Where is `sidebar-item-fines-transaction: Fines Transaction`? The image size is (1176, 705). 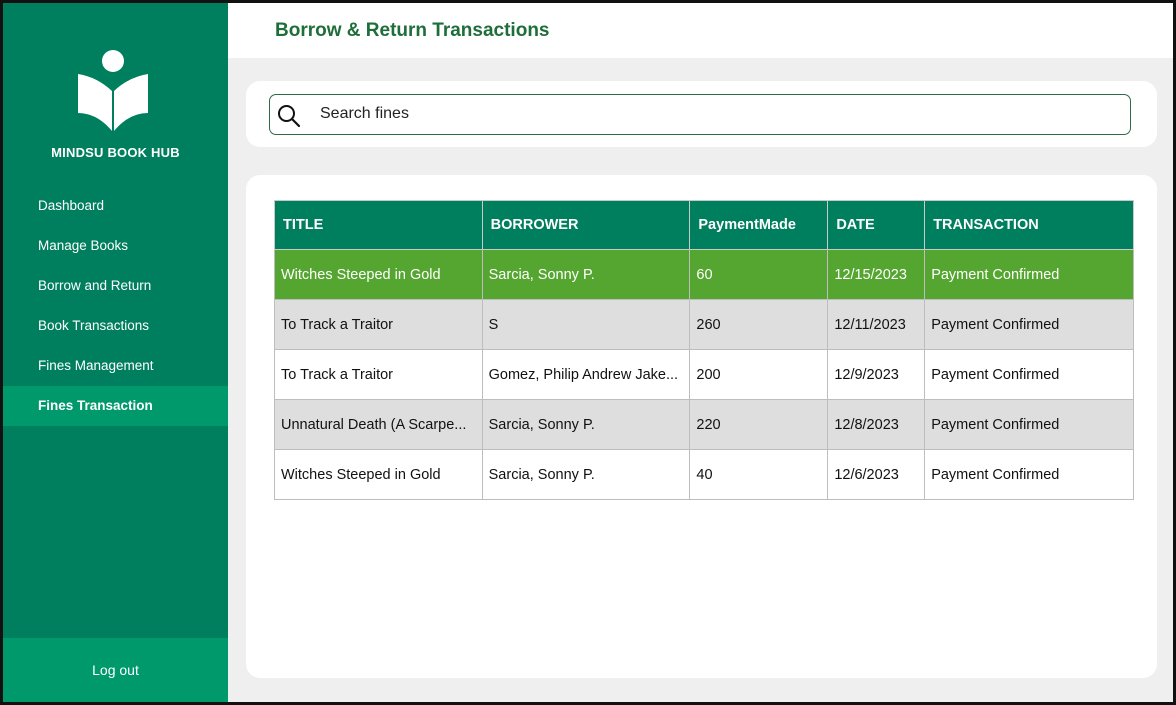 sidebar-item-fines-transaction: Fines Transaction is located at coordinates (115, 406).